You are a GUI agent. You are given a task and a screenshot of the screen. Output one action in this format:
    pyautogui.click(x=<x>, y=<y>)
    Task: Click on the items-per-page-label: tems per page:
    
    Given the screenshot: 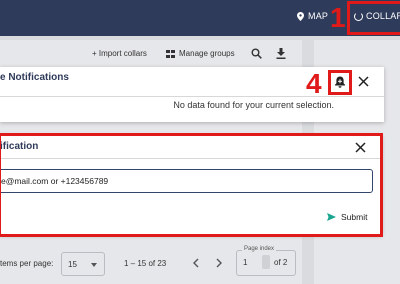 What is the action you would take?
    pyautogui.click(x=27, y=263)
    